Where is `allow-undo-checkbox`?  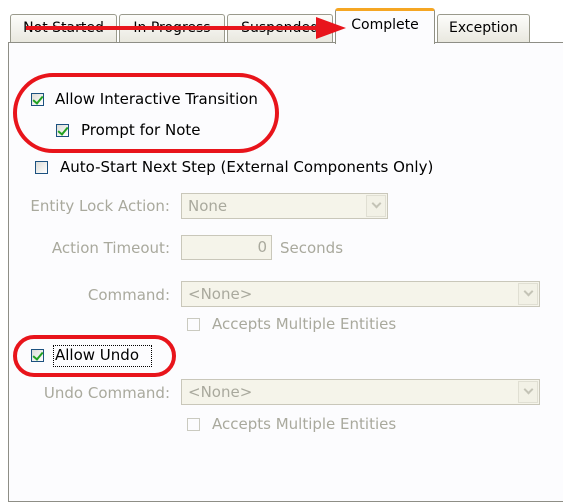 allow-undo-checkbox is located at coordinates (37, 355).